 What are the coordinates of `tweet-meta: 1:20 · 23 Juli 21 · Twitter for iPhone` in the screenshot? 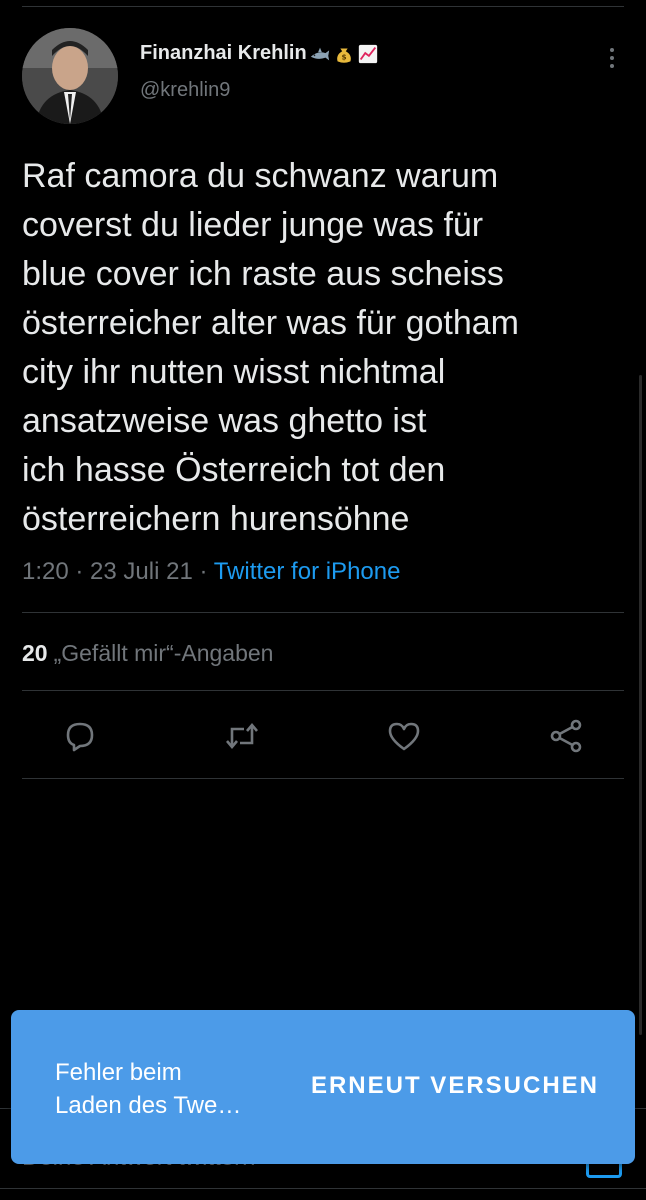 It's located at (211, 572).